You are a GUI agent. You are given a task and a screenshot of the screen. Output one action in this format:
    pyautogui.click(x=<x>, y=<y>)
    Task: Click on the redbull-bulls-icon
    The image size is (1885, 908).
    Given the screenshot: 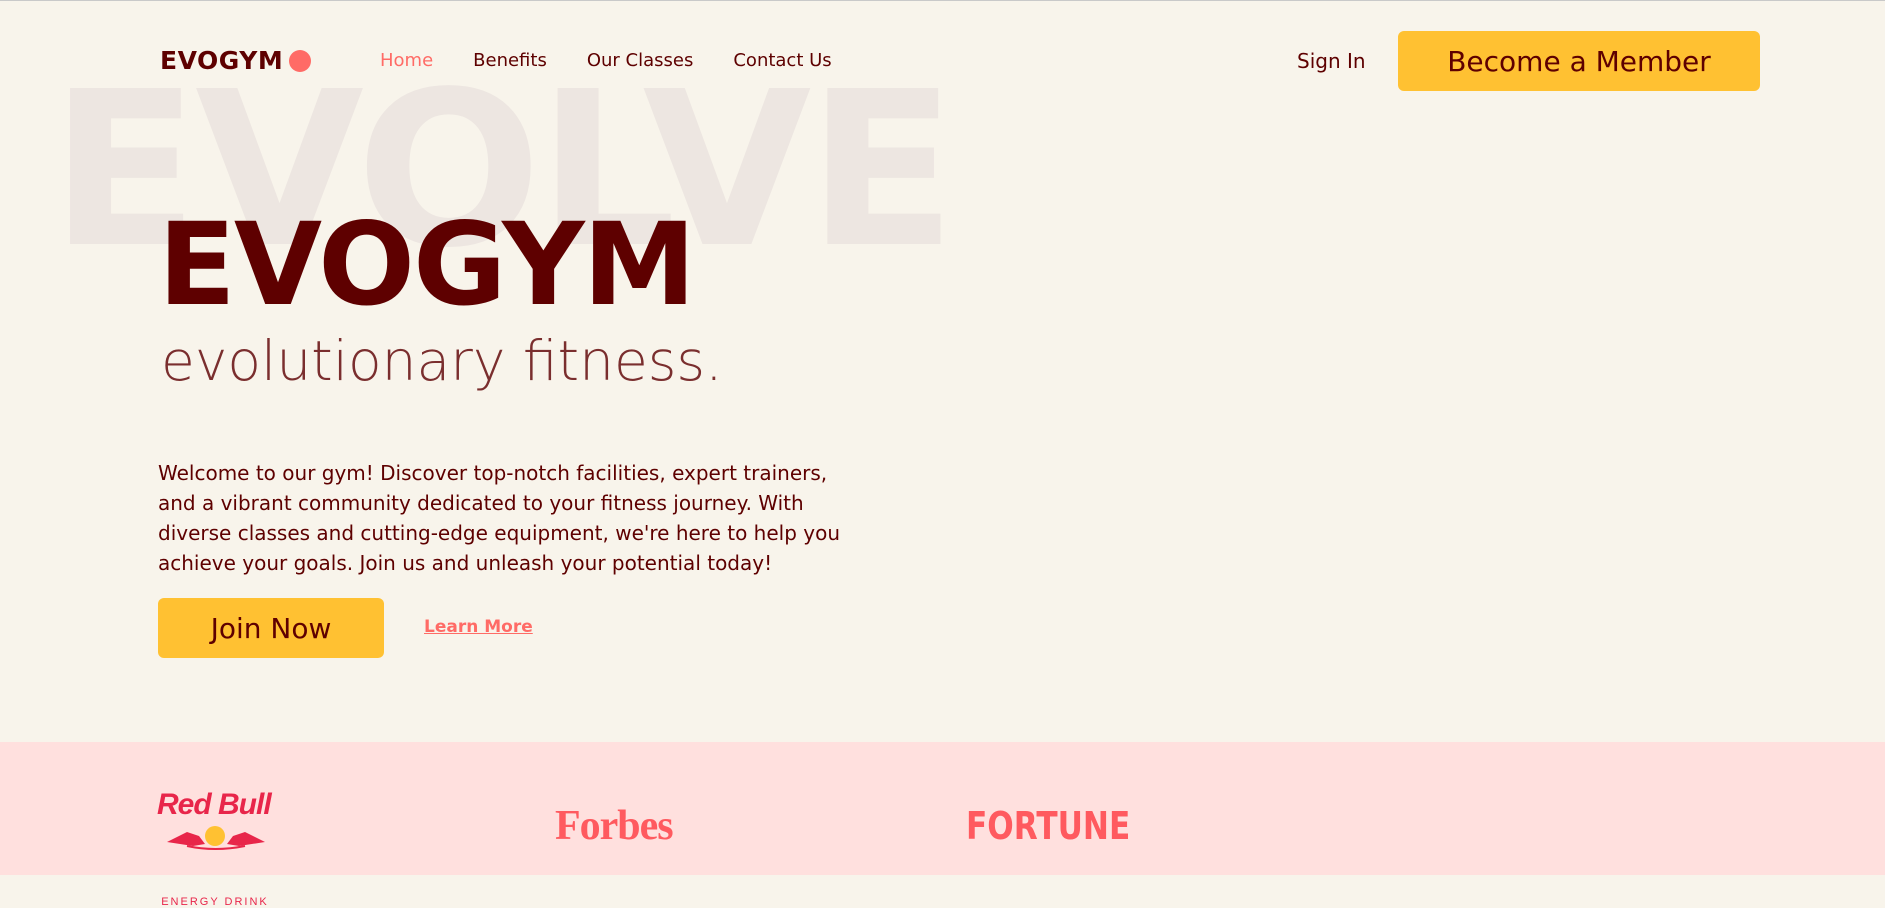 What is the action you would take?
    pyautogui.click(x=216, y=838)
    